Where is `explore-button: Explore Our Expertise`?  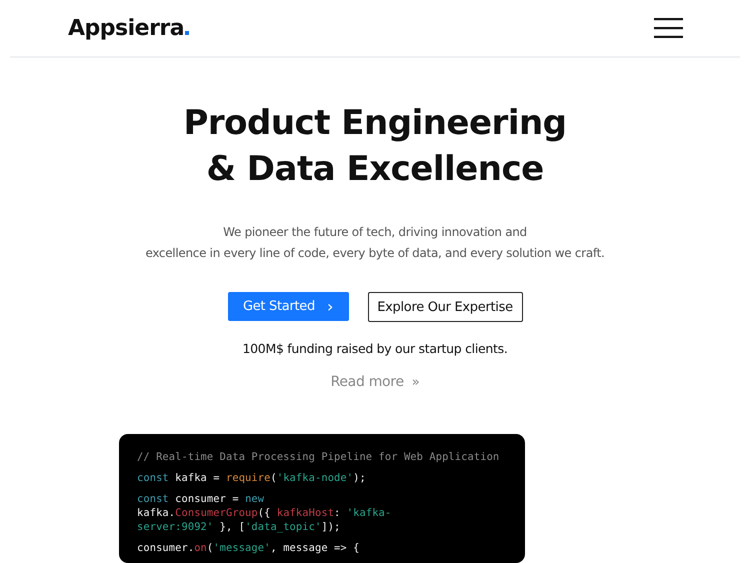
explore-button: Explore Our Expertise is located at coordinates (445, 307).